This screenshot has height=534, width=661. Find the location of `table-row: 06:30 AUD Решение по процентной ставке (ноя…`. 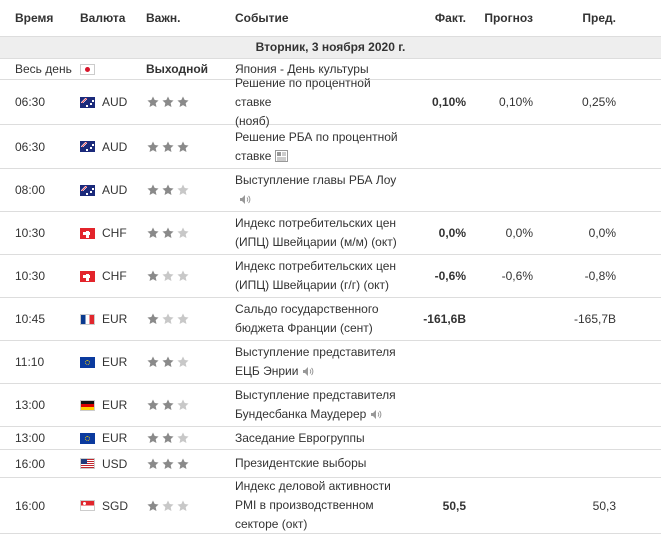

table-row: 06:30 AUD Решение по процентной ставке (ноя… is located at coordinates (330, 102).